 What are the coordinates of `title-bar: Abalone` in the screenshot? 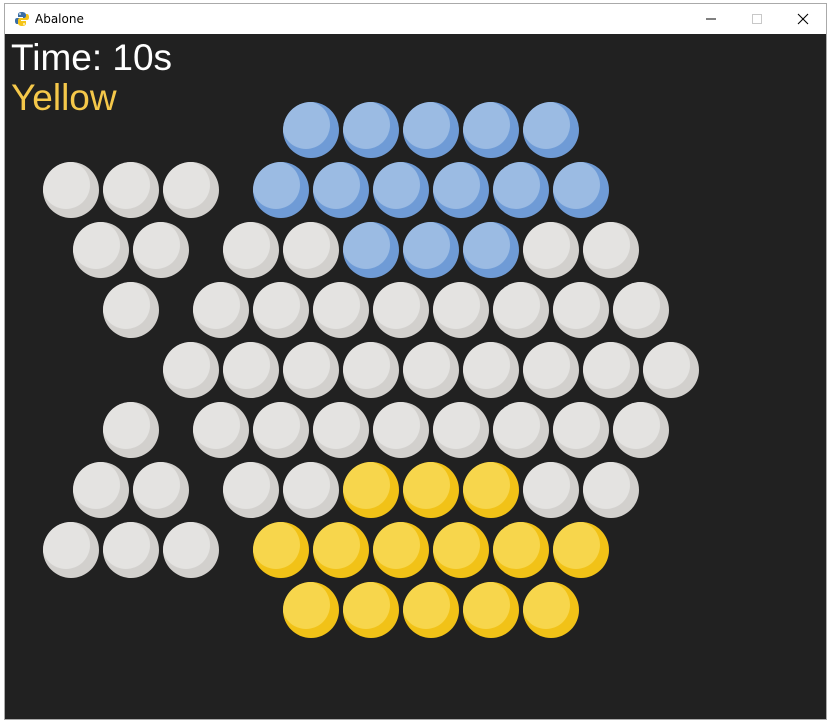 It's located at (415, 19).